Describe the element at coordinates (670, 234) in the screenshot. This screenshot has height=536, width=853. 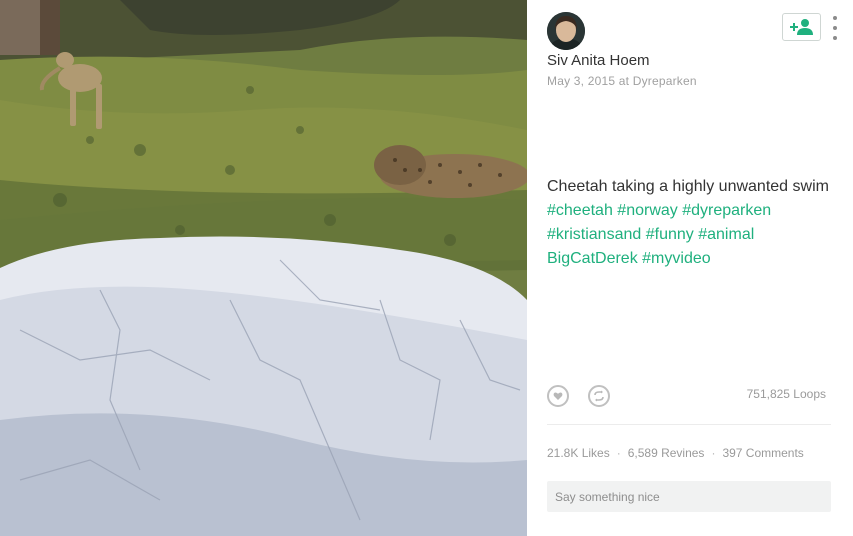
I see `hashtag-link: #funny` at that location.